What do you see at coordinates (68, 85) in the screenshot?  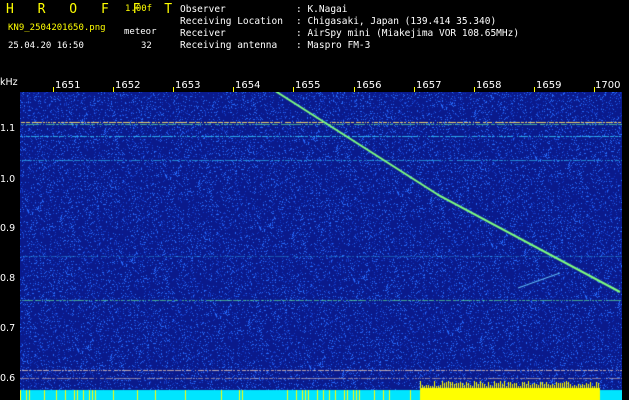 I see `time-tick-label: 1651` at bounding box center [68, 85].